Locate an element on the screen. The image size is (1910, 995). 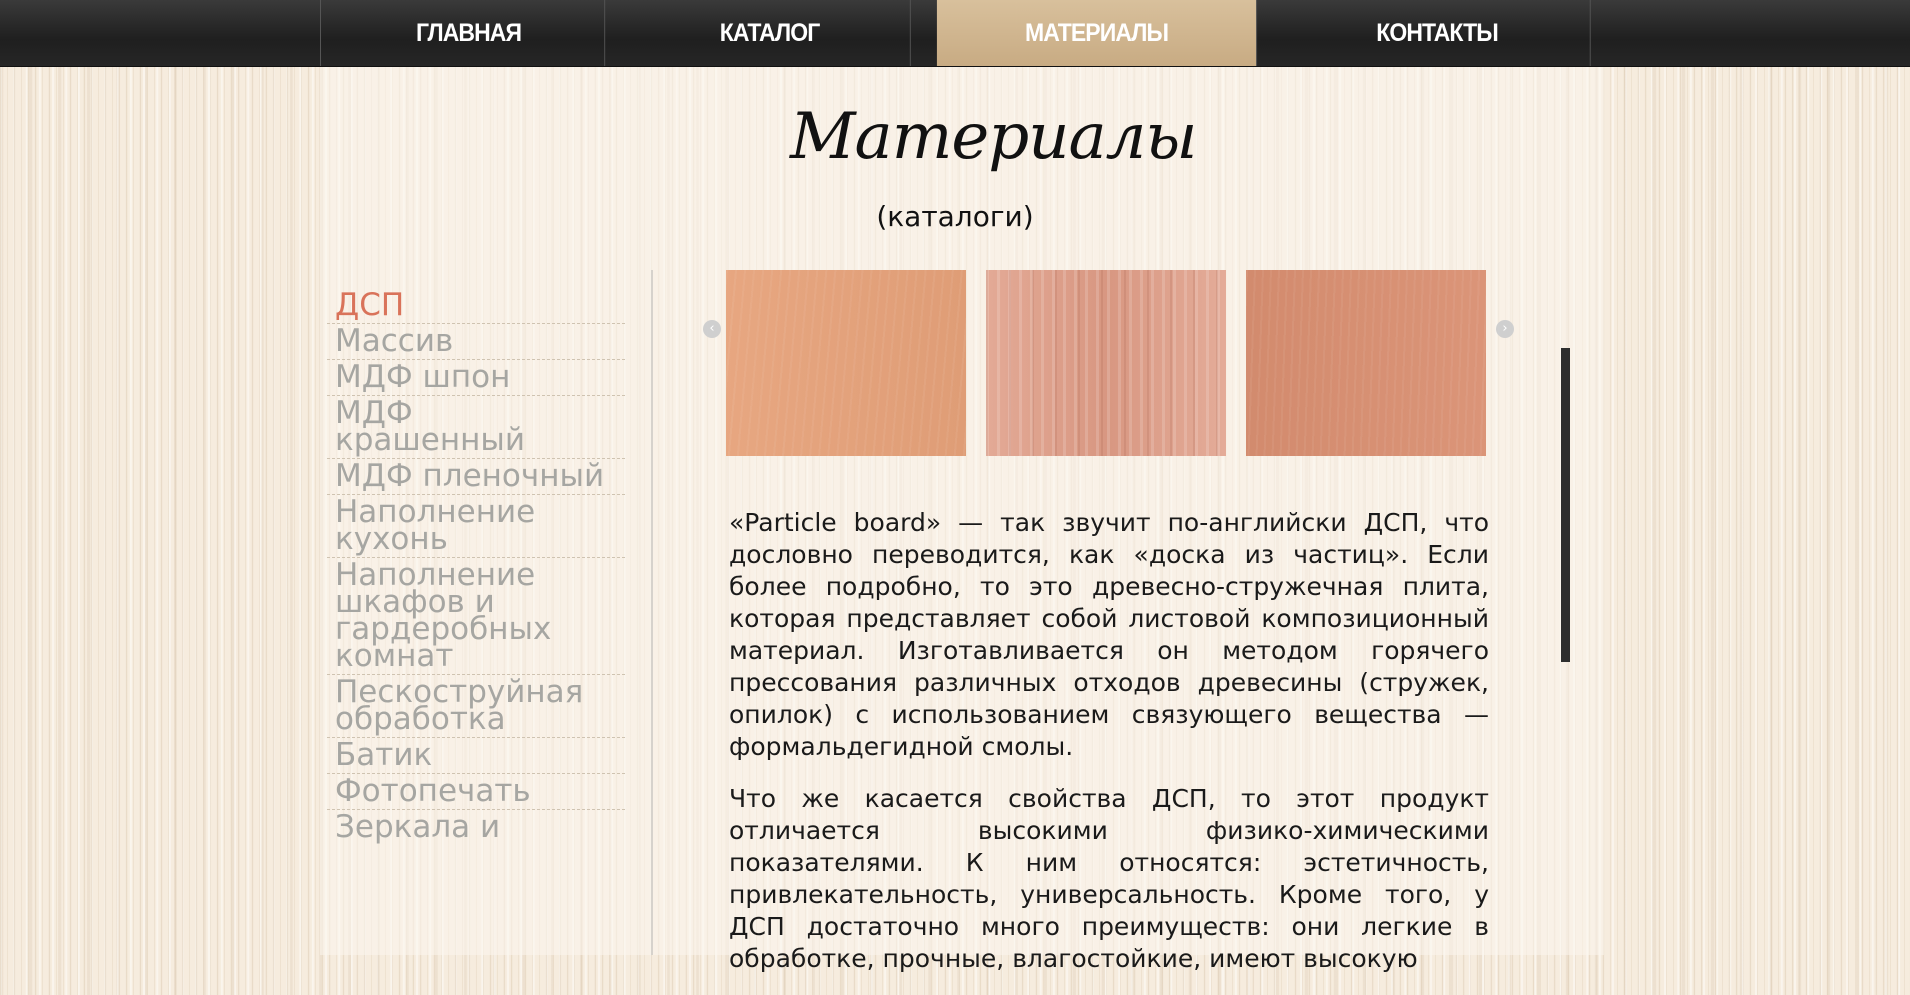
page-subtitle: (каталоги) is located at coordinates (955, 216).